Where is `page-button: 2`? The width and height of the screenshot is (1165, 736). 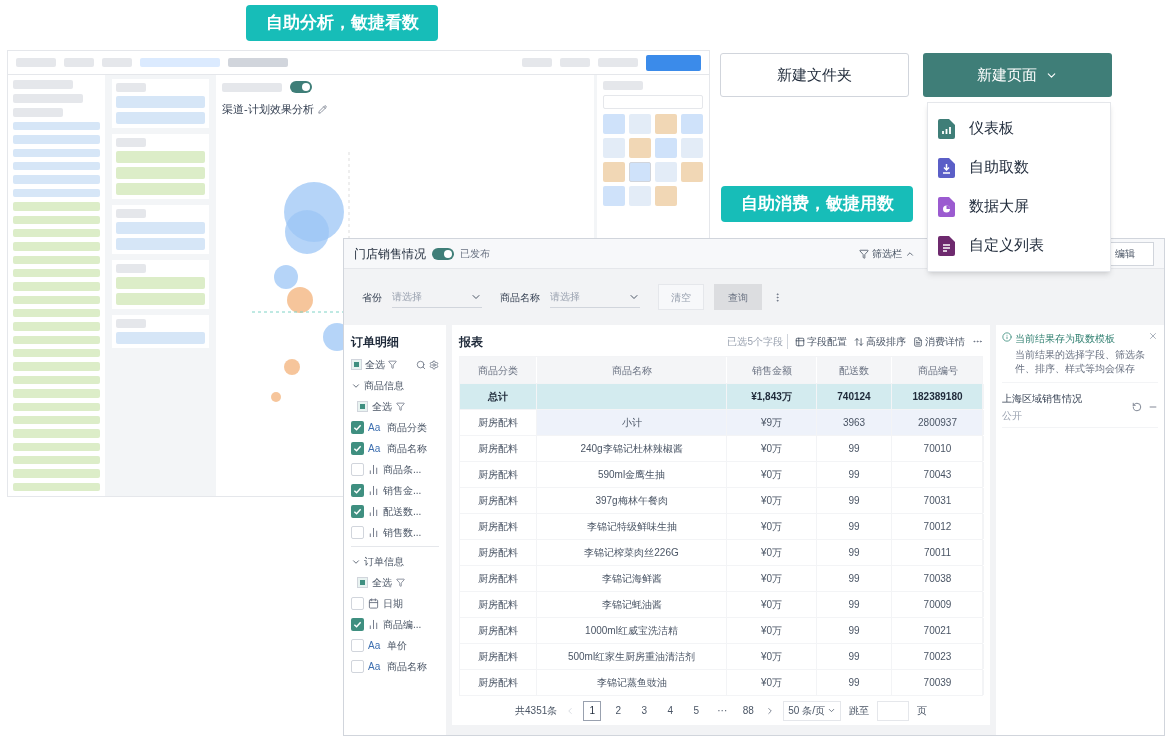 page-button: 2 is located at coordinates (618, 710).